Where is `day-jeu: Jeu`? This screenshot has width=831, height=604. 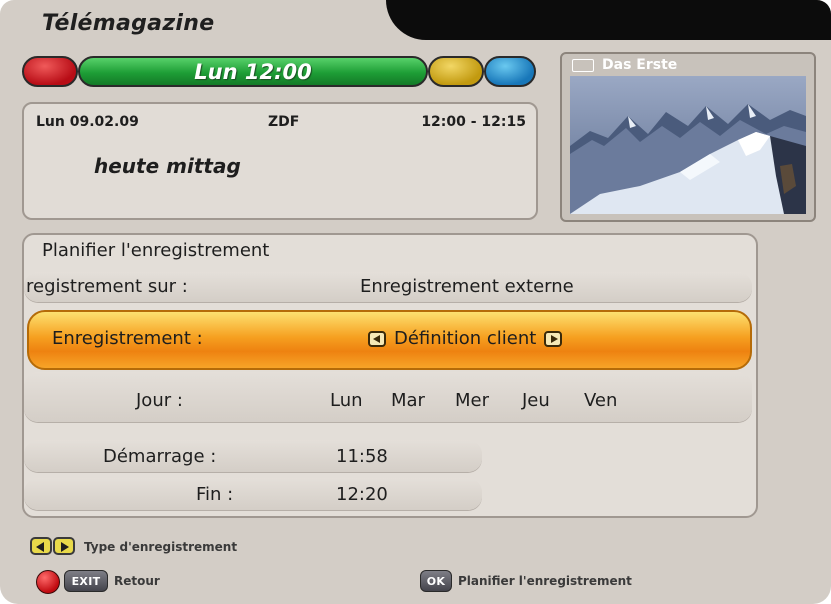
day-jeu: Jeu is located at coordinates (536, 400).